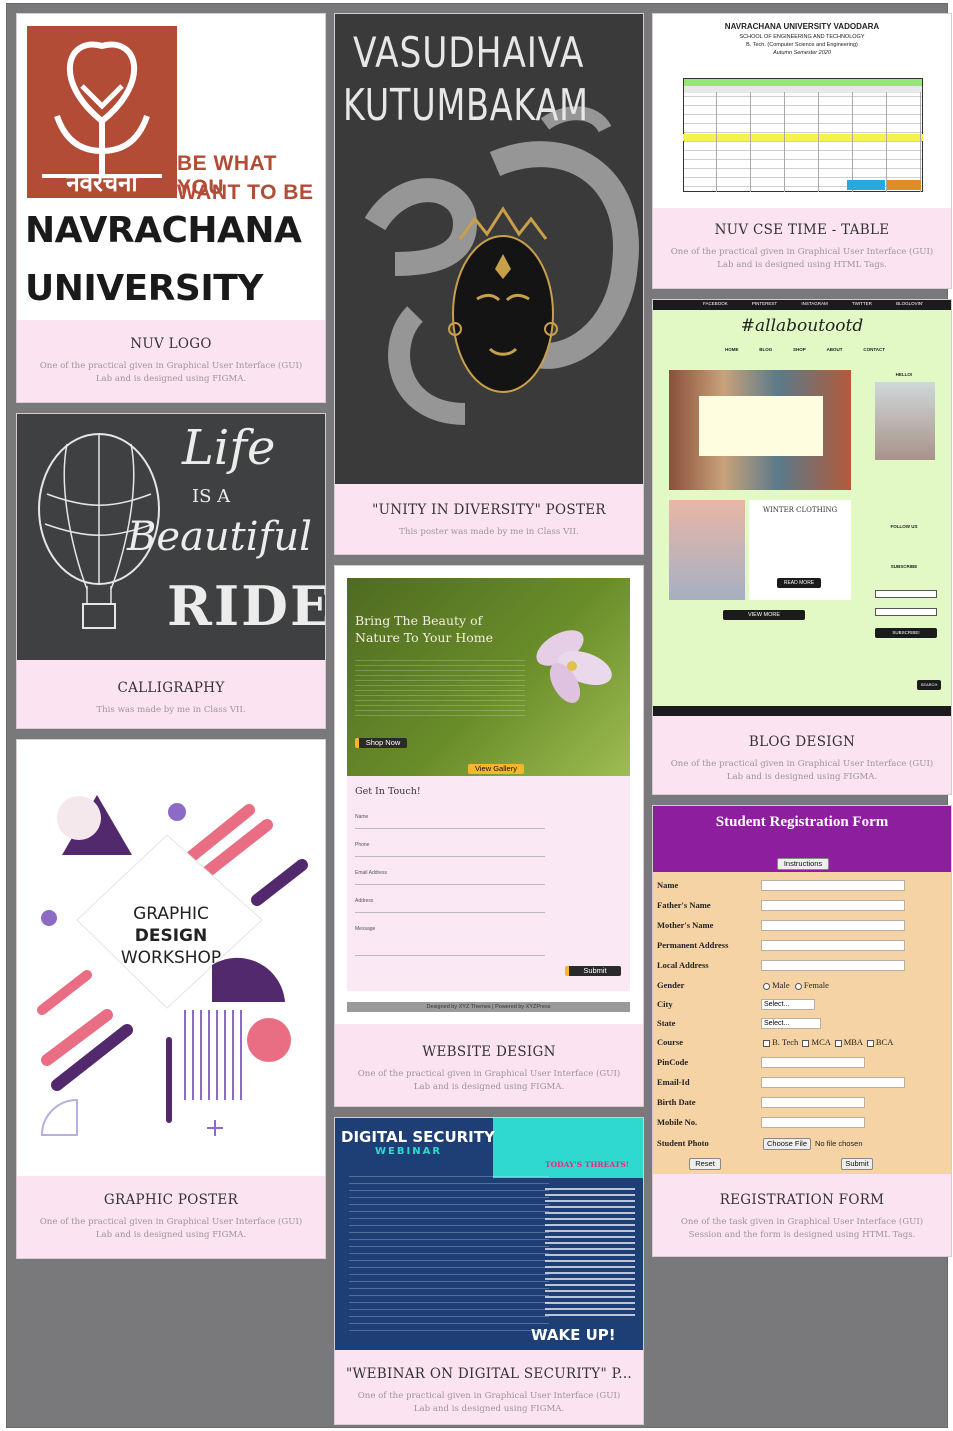  What do you see at coordinates (853, 1042) in the screenshot?
I see `course-mba: MBA` at bounding box center [853, 1042].